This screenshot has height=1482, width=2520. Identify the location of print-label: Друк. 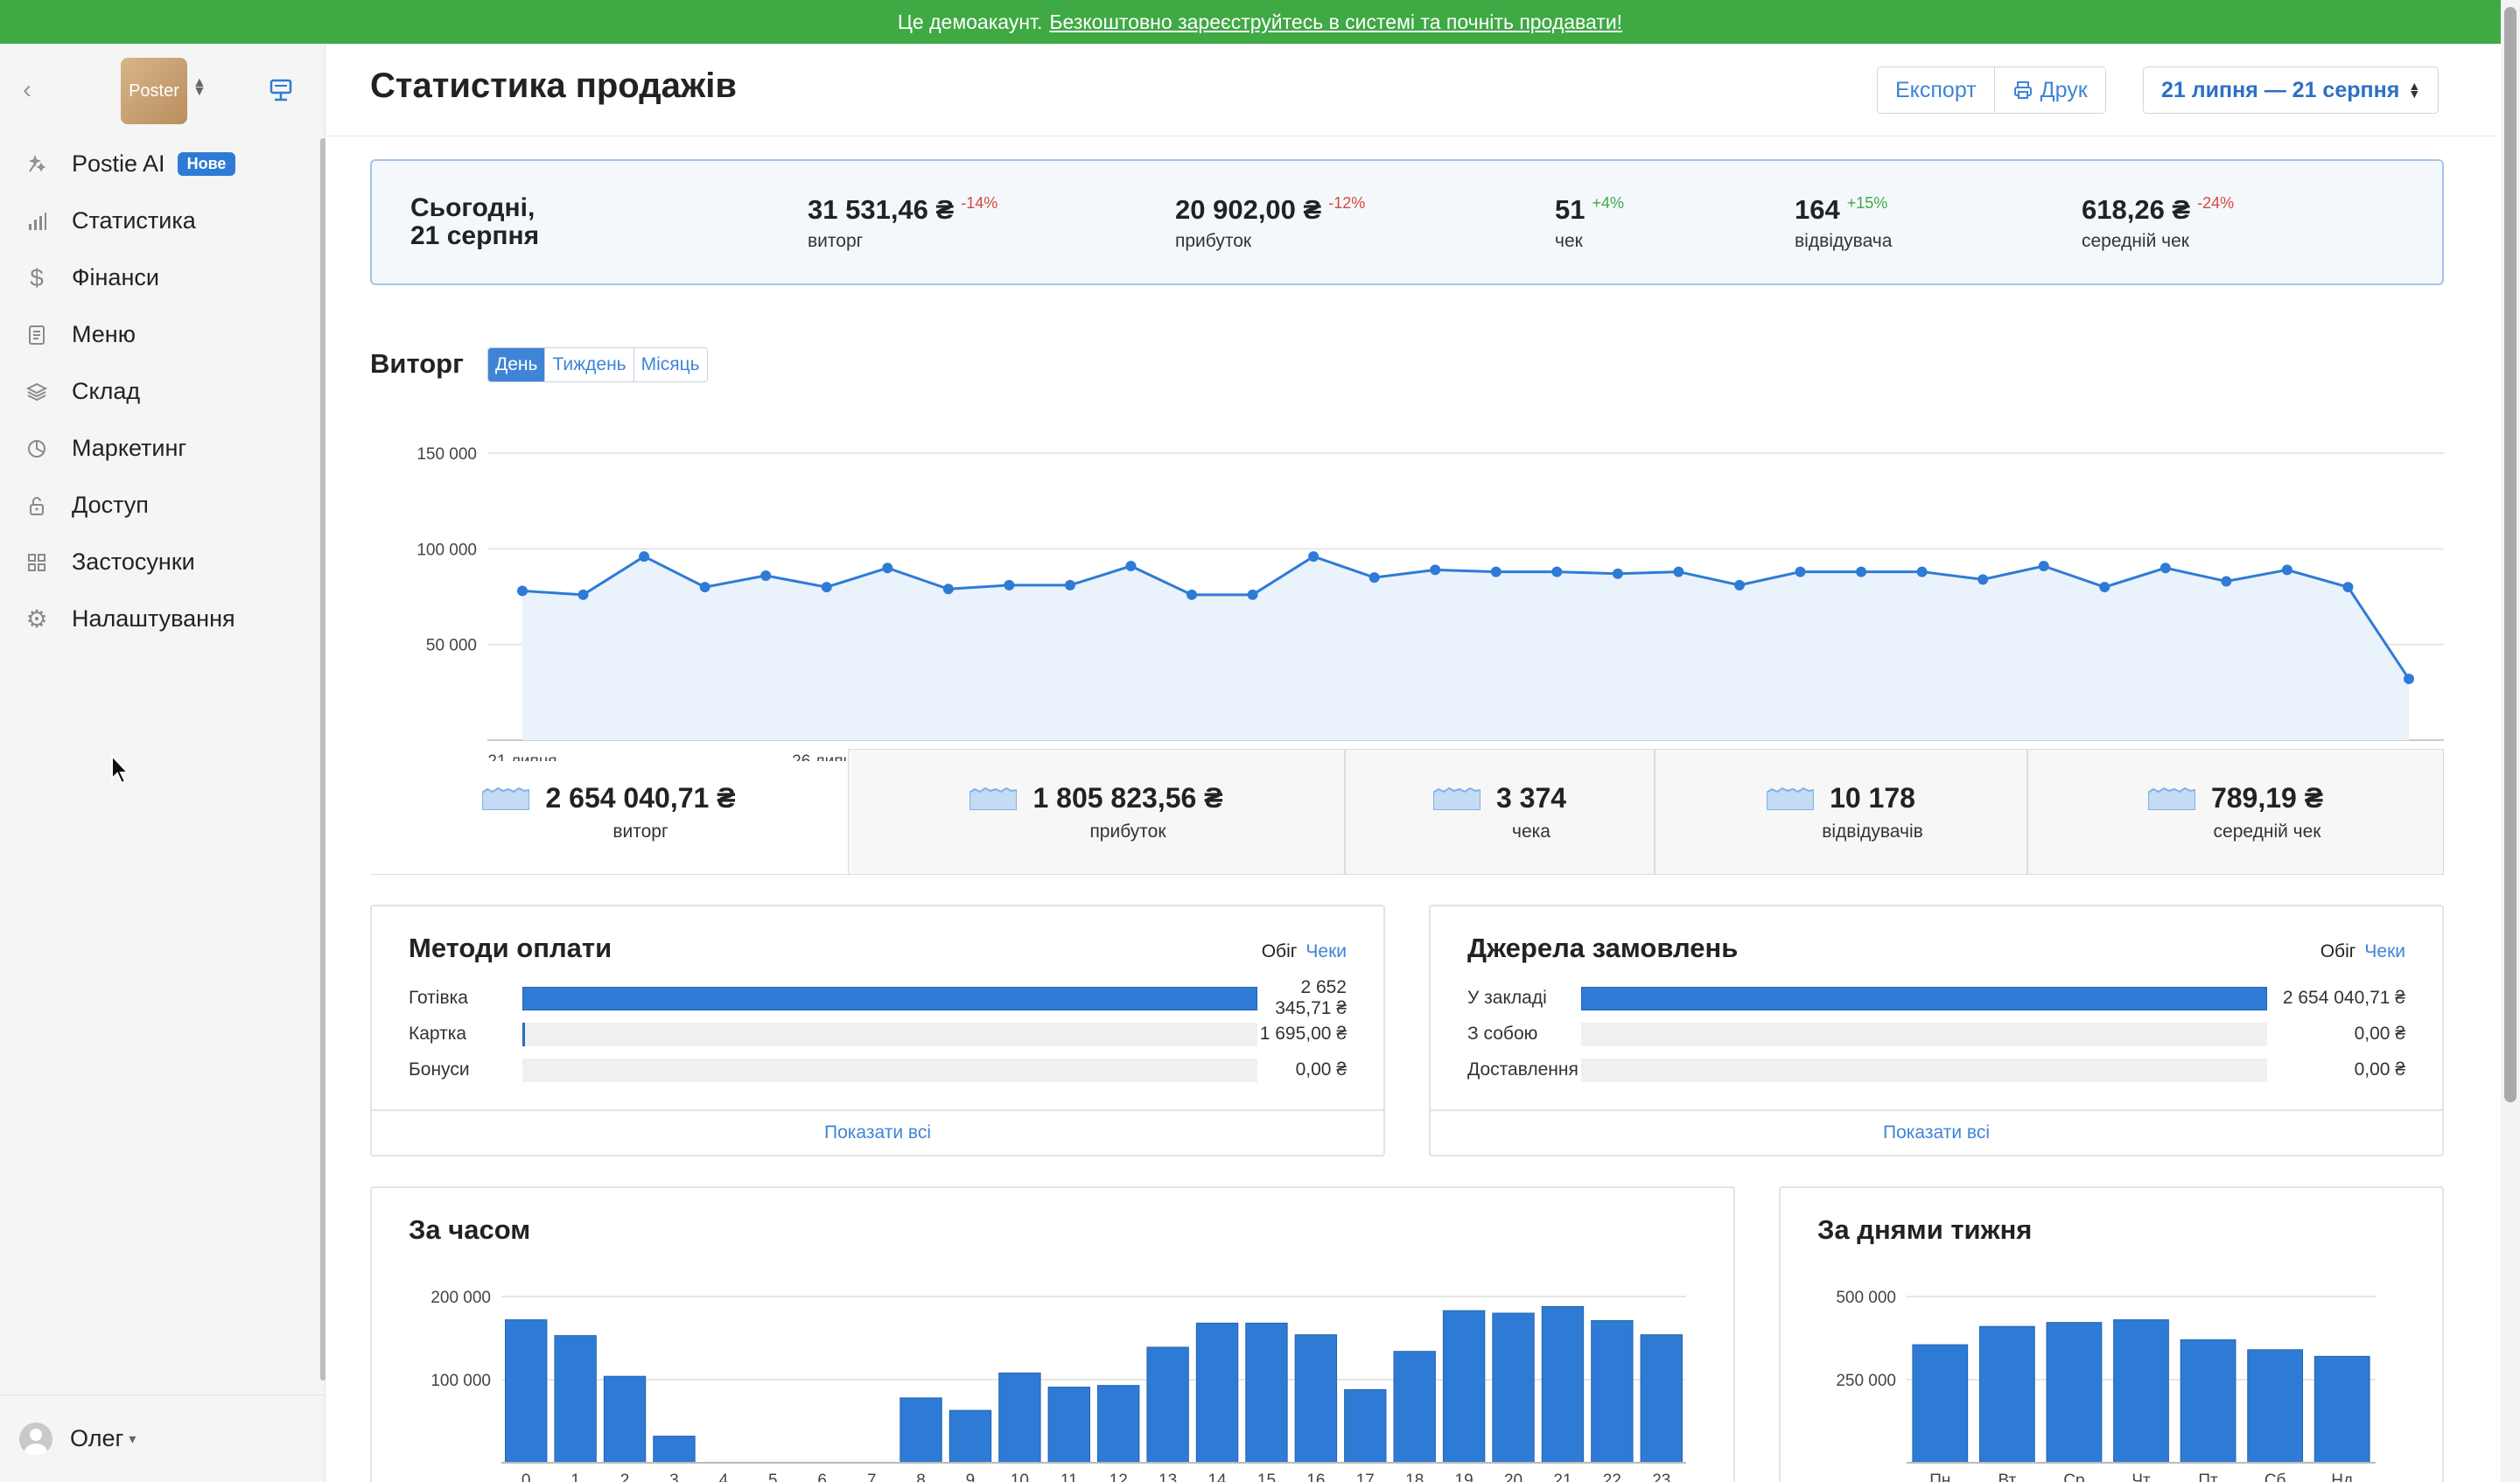
(2064, 89).